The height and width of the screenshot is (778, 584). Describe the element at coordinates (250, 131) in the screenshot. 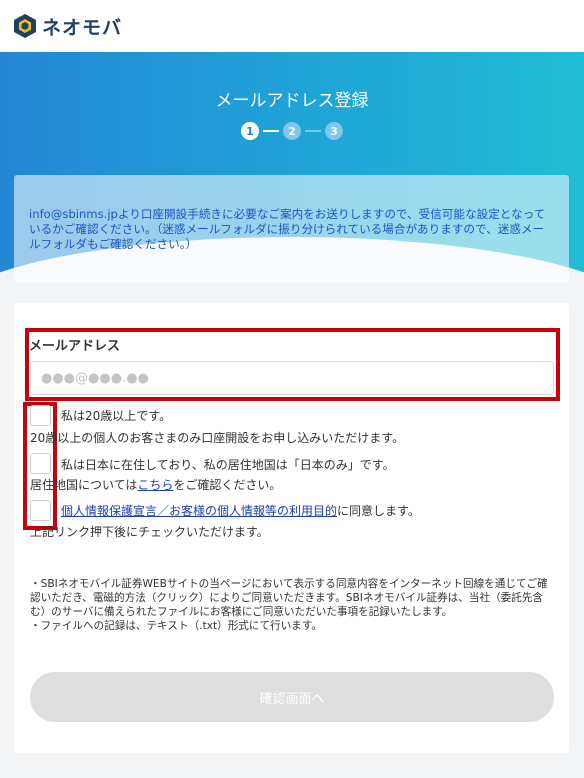

I see `step-1: 1` at that location.